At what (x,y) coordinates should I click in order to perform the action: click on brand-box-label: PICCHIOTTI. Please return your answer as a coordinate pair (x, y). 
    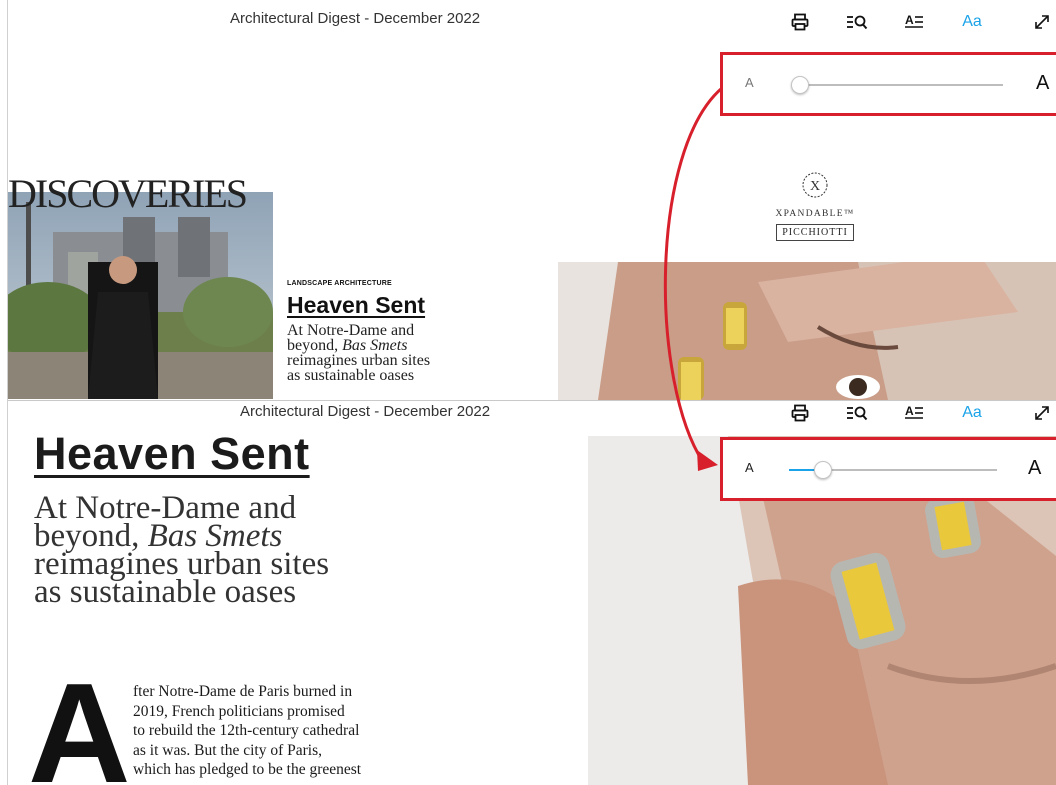
    Looking at the image, I should click on (815, 232).